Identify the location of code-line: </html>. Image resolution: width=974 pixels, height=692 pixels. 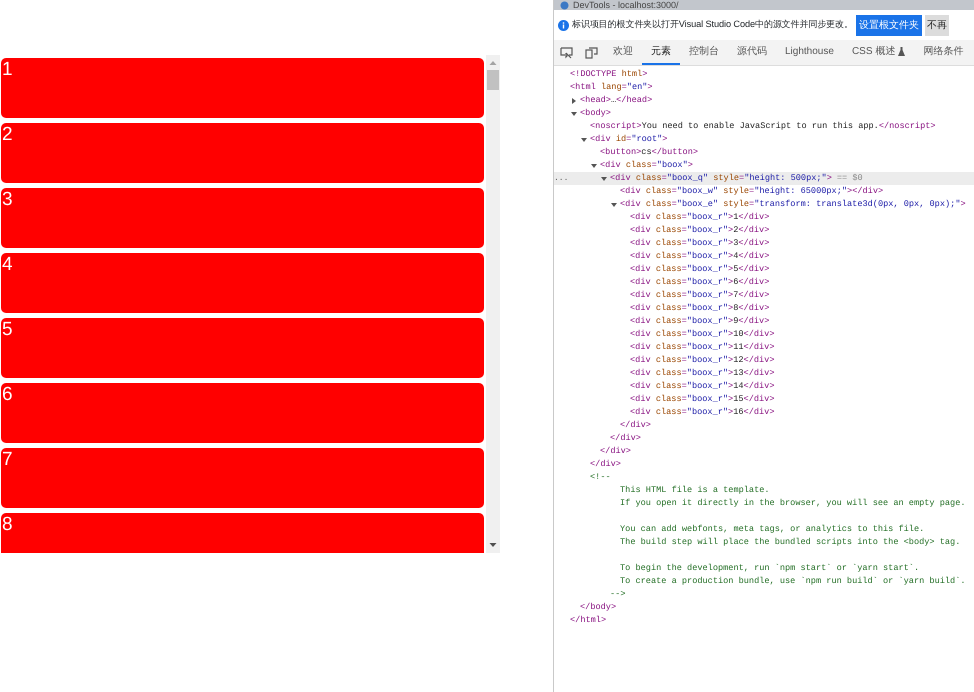
(588, 620).